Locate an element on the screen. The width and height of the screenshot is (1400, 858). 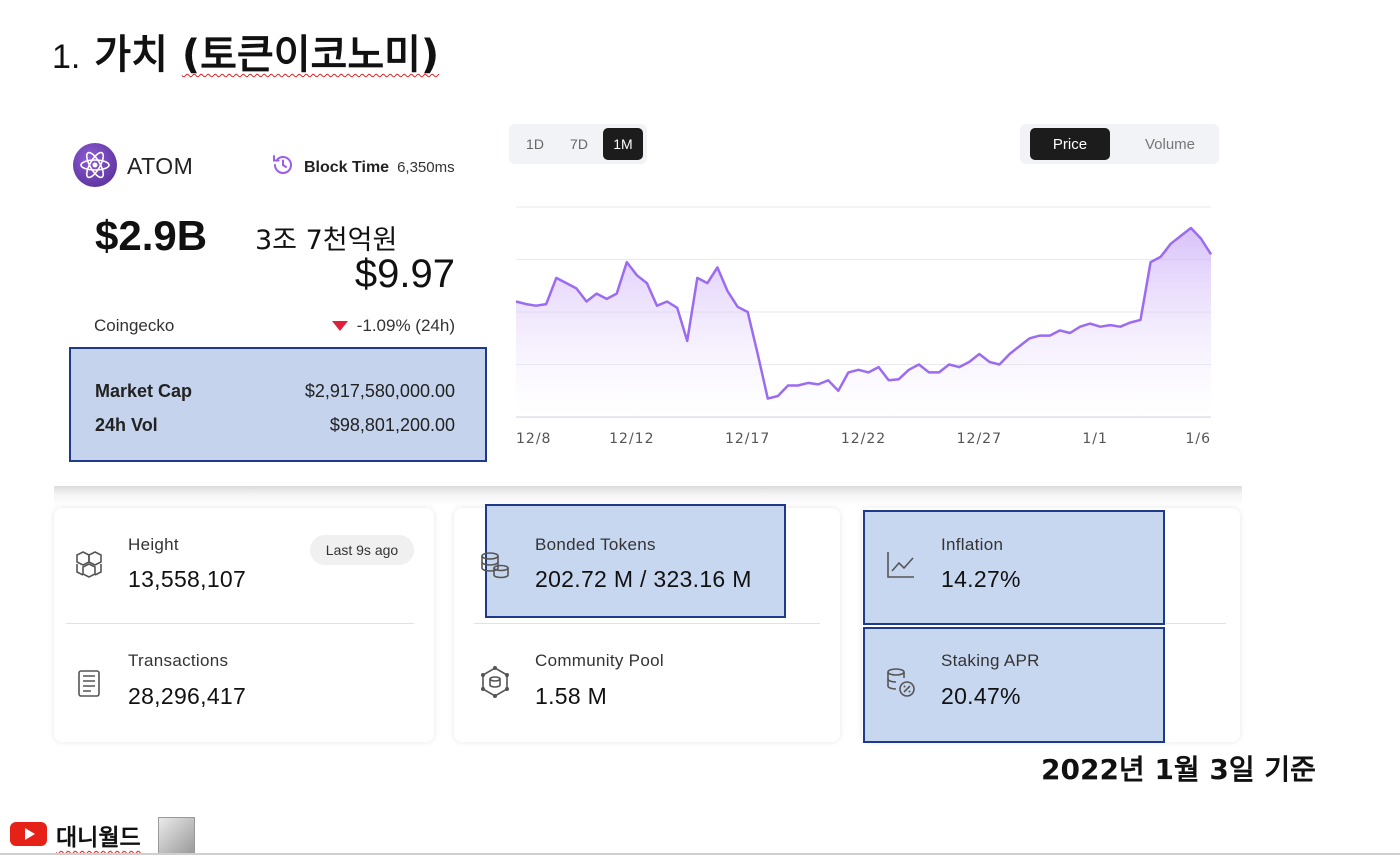
slide-heading: 가치 is located at coordinates (131, 55).